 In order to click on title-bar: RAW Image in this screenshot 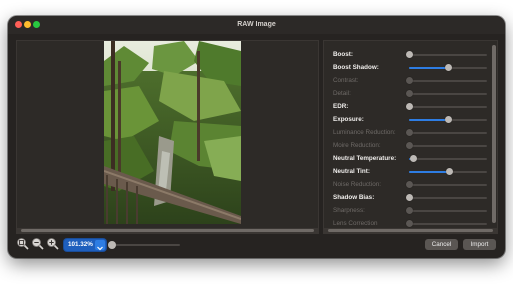, I will do `click(256, 25)`.